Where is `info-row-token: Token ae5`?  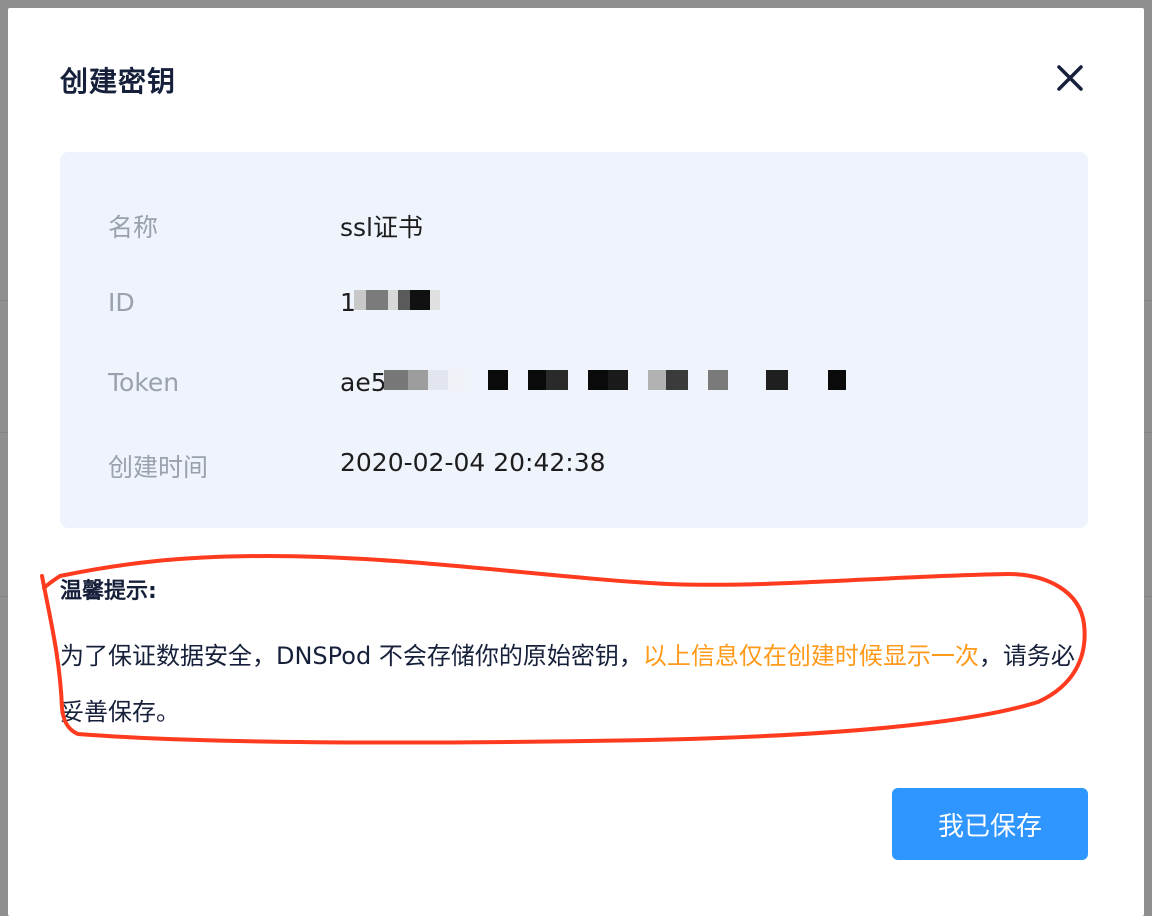
info-row-token: Token ae5 is located at coordinates (573, 380).